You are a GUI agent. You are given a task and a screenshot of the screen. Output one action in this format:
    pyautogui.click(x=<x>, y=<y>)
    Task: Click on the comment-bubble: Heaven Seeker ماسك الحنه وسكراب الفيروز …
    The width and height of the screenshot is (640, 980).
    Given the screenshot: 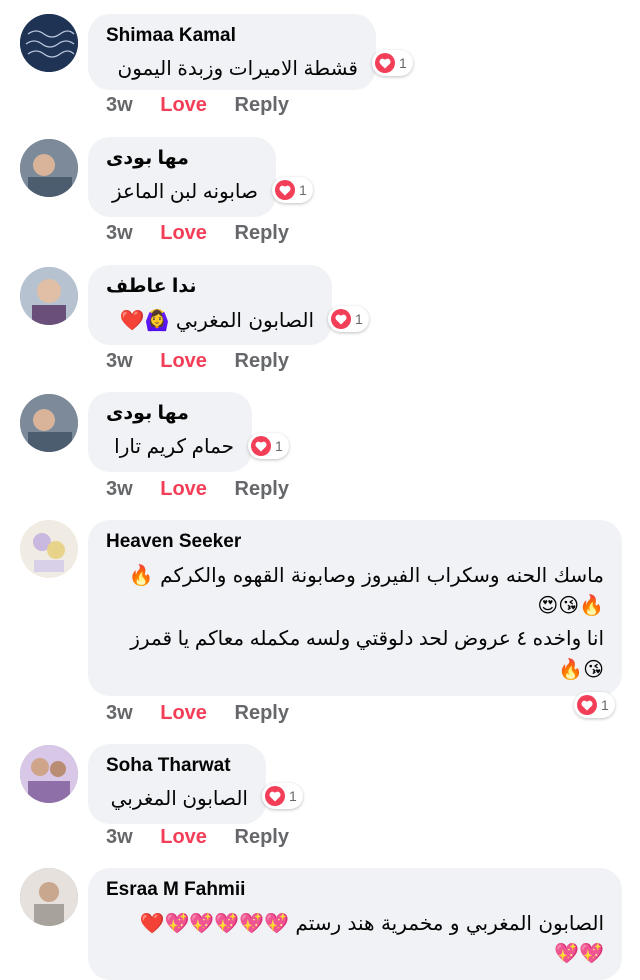 What is the action you would take?
    pyautogui.click(x=355, y=608)
    